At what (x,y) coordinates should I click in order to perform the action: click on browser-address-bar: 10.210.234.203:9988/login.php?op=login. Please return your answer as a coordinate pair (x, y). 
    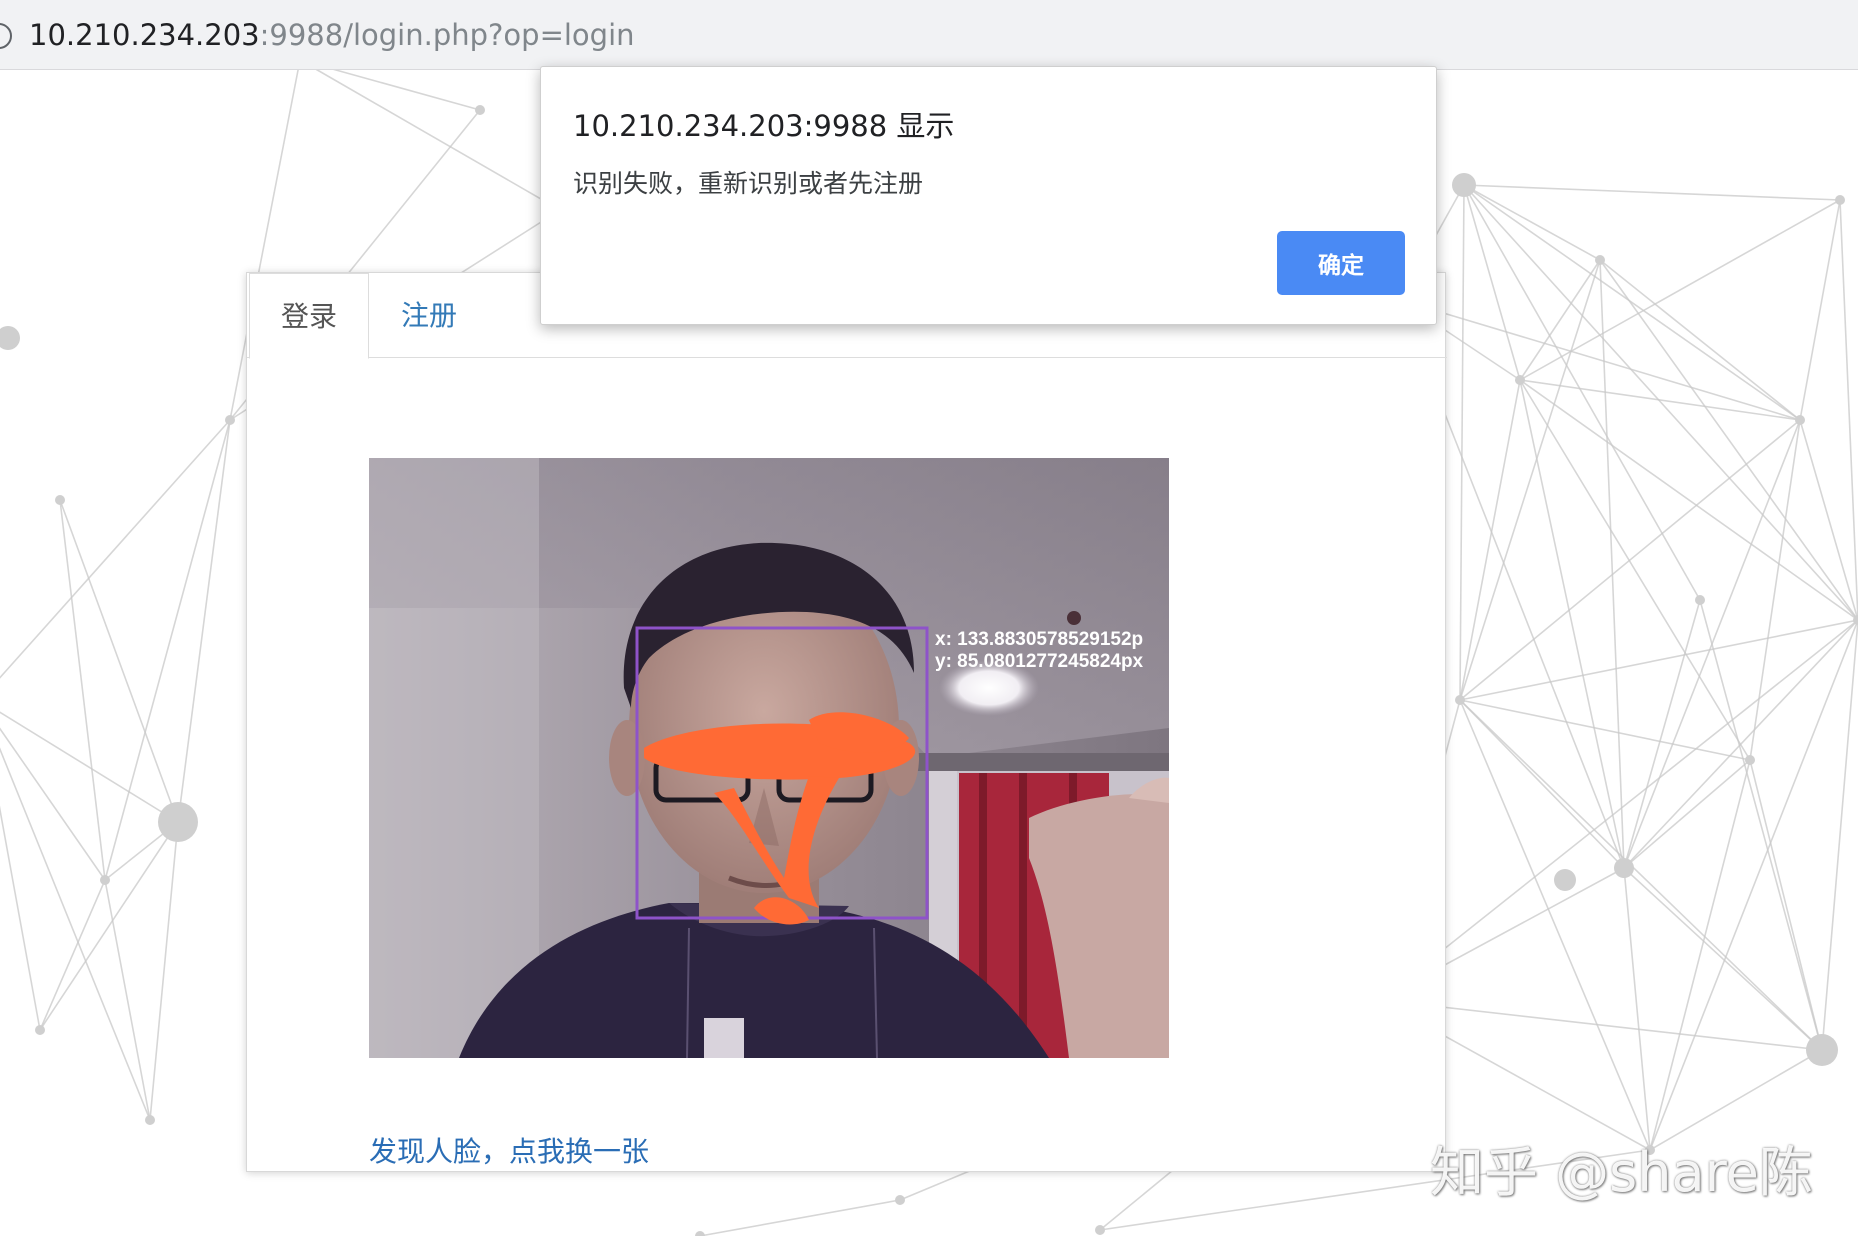
    Looking at the image, I should click on (929, 35).